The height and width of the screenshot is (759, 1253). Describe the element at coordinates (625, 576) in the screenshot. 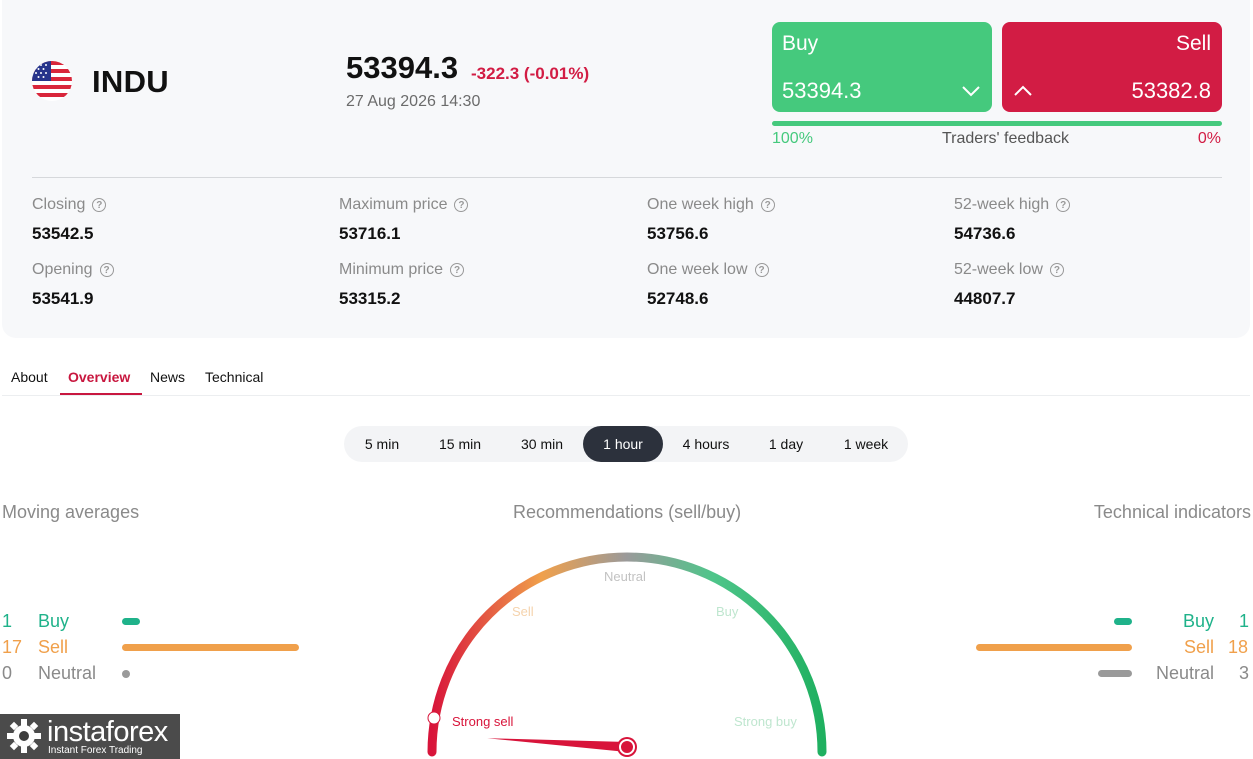

I see `gauge-label-neutral: Neutral` at that location.